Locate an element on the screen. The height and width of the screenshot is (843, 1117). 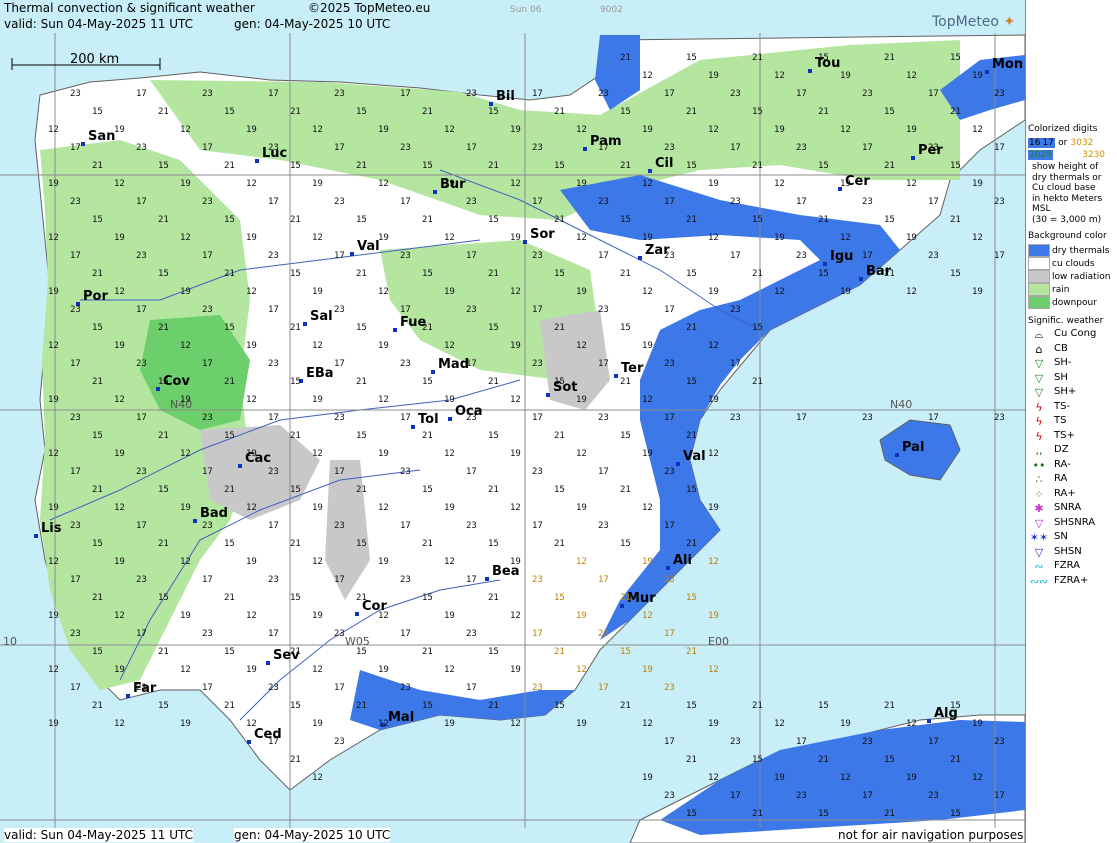
legend-swatch is located at coordinates (1039, 263).